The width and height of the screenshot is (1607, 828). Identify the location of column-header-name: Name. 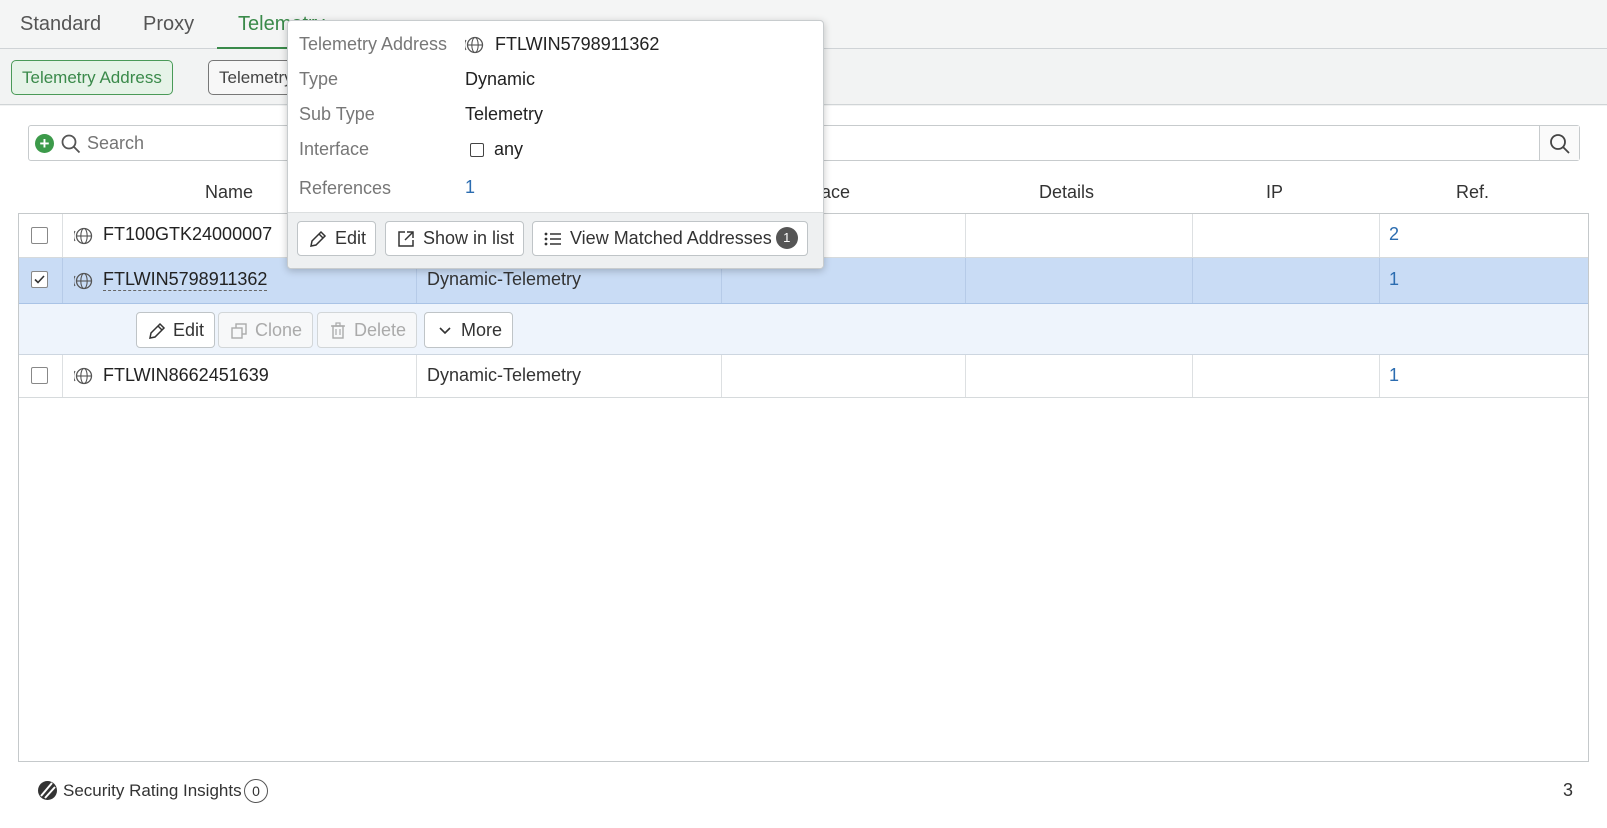
(229, 192).